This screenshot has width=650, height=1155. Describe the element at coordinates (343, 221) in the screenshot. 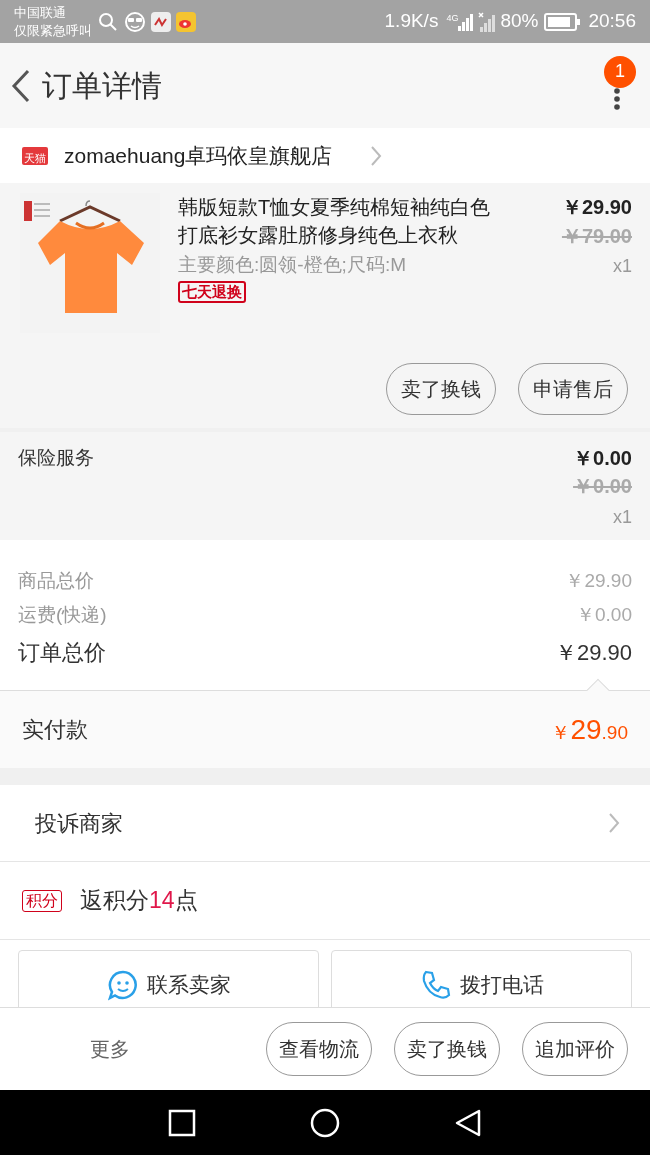

I see `product-title: 韩版短款T恤女夏季纯棉短袖纯白色打底衫女露肚脐修身纯色上衣秋` at that location.